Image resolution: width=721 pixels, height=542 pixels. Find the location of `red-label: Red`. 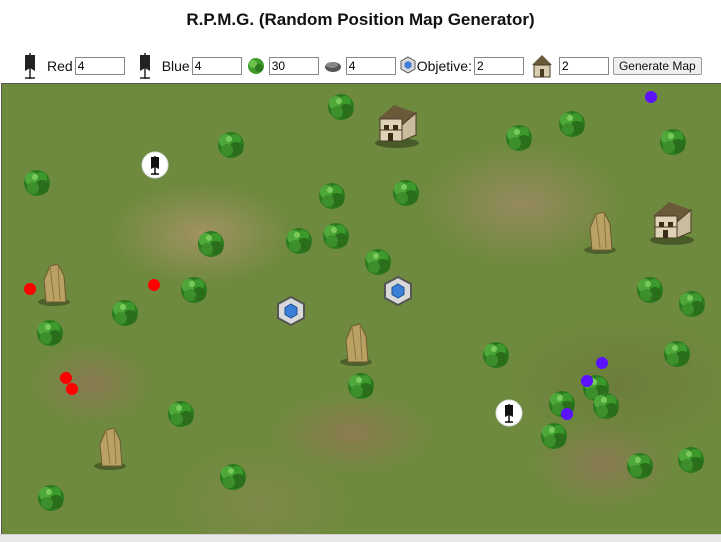

red-label: Red is located at coordinates (60, 66).